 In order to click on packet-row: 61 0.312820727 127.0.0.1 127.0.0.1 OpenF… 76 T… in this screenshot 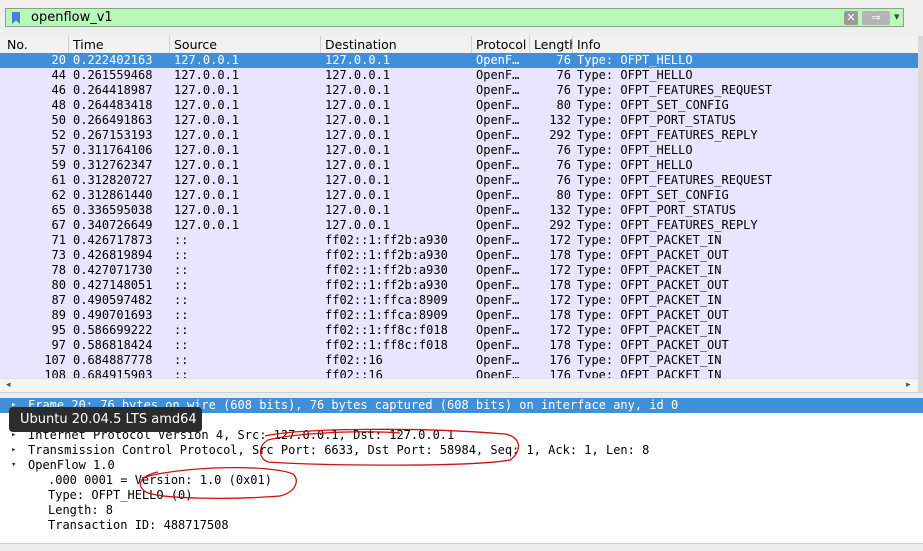, I will do `click(459, 180)`.